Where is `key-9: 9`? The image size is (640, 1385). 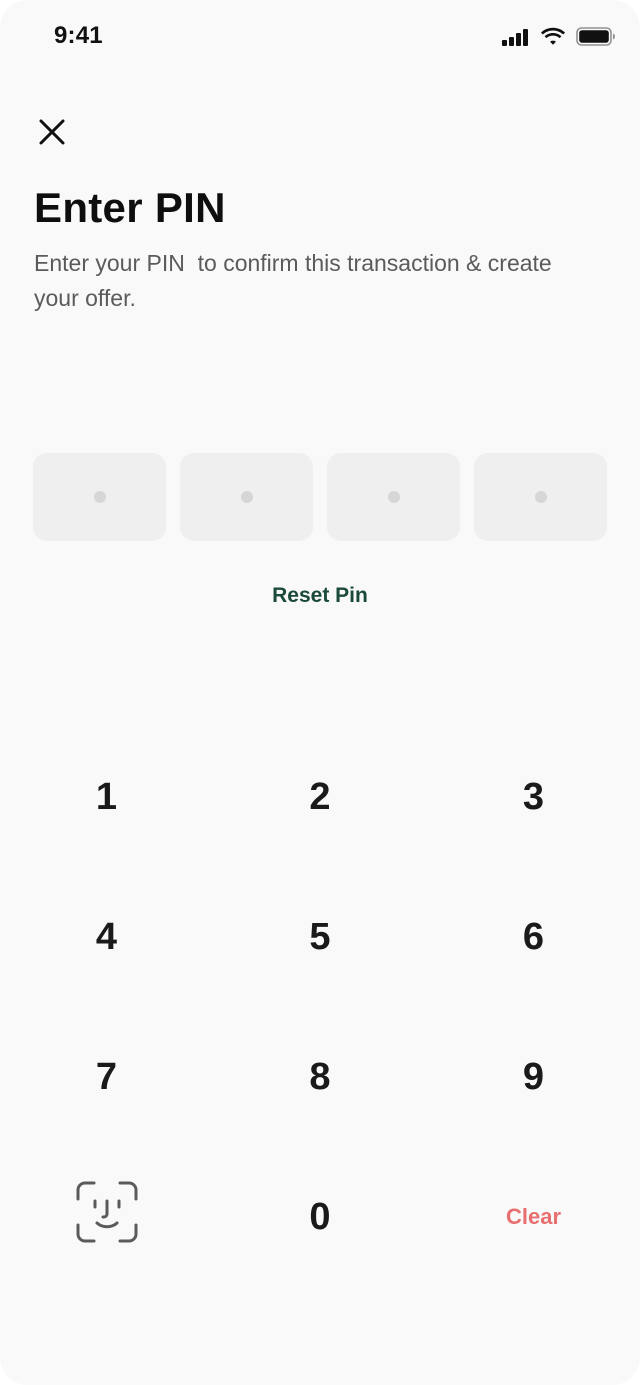 key-9: 9 is located at coordinates (533, 1077).